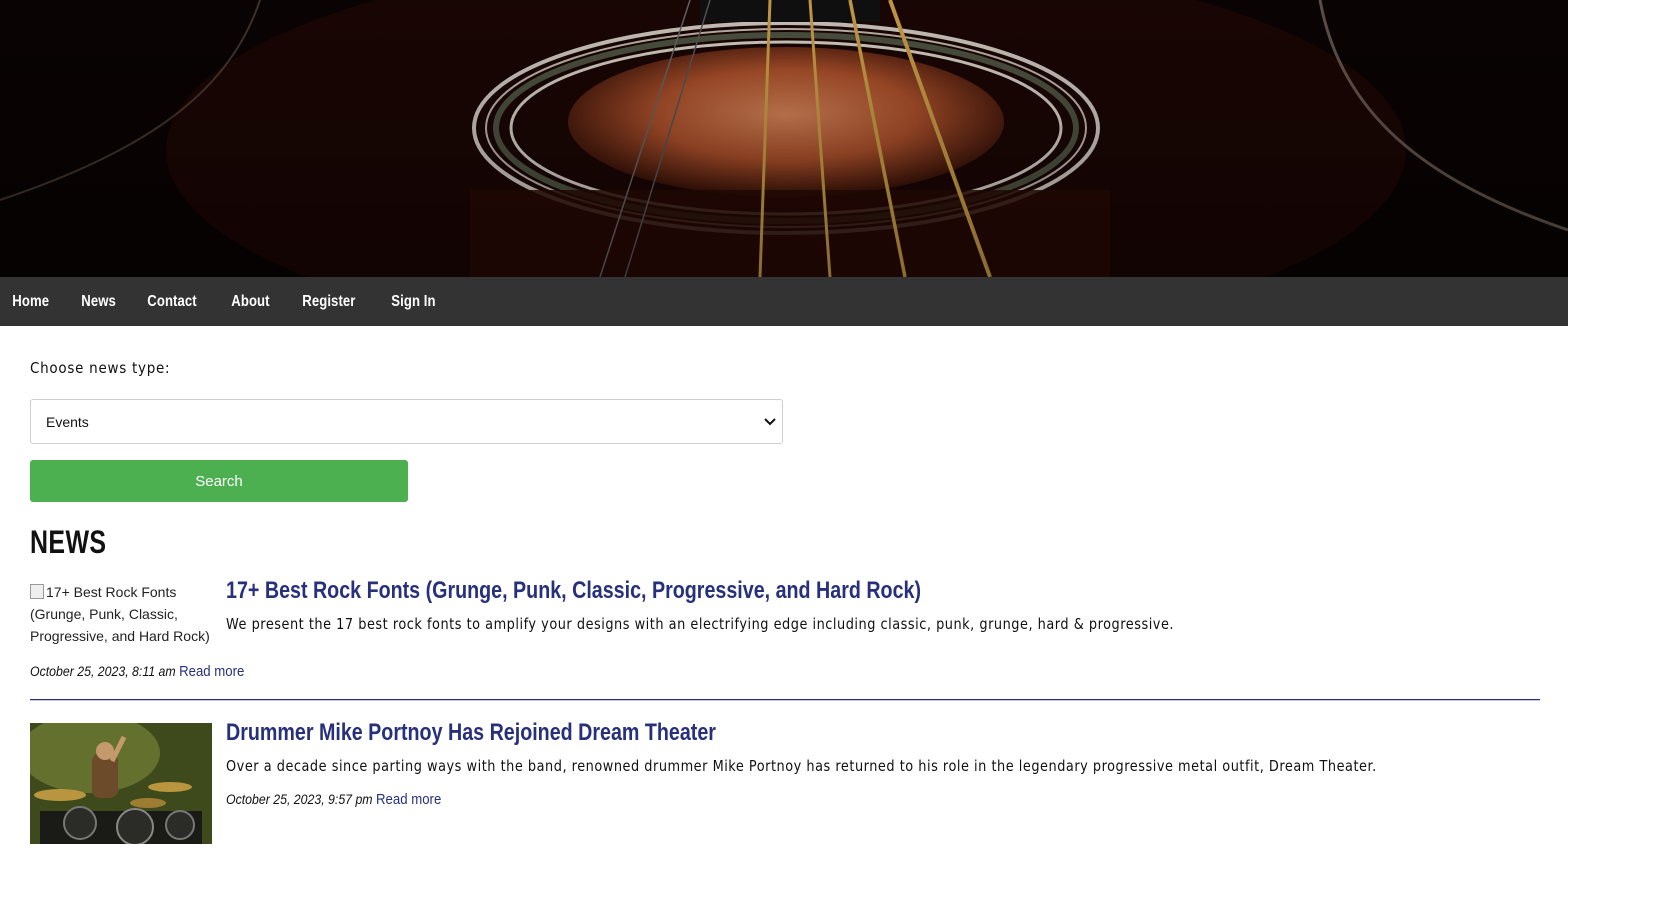 Image resolution: width=1661 pixels, height=901 pixels. Describe the element at coordinates (100, 368) in the screenshot. I see `news-type-label: Choose news type:` at that location.